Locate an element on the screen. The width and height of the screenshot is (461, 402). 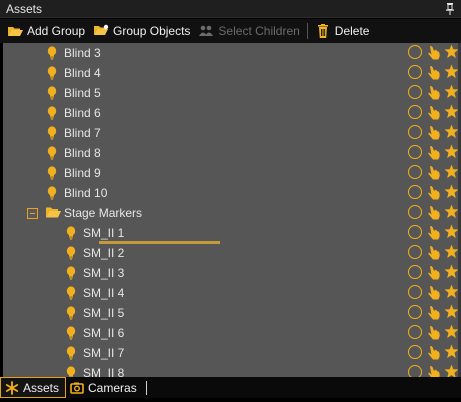
tab-separator is located at coordinates (146, 388).